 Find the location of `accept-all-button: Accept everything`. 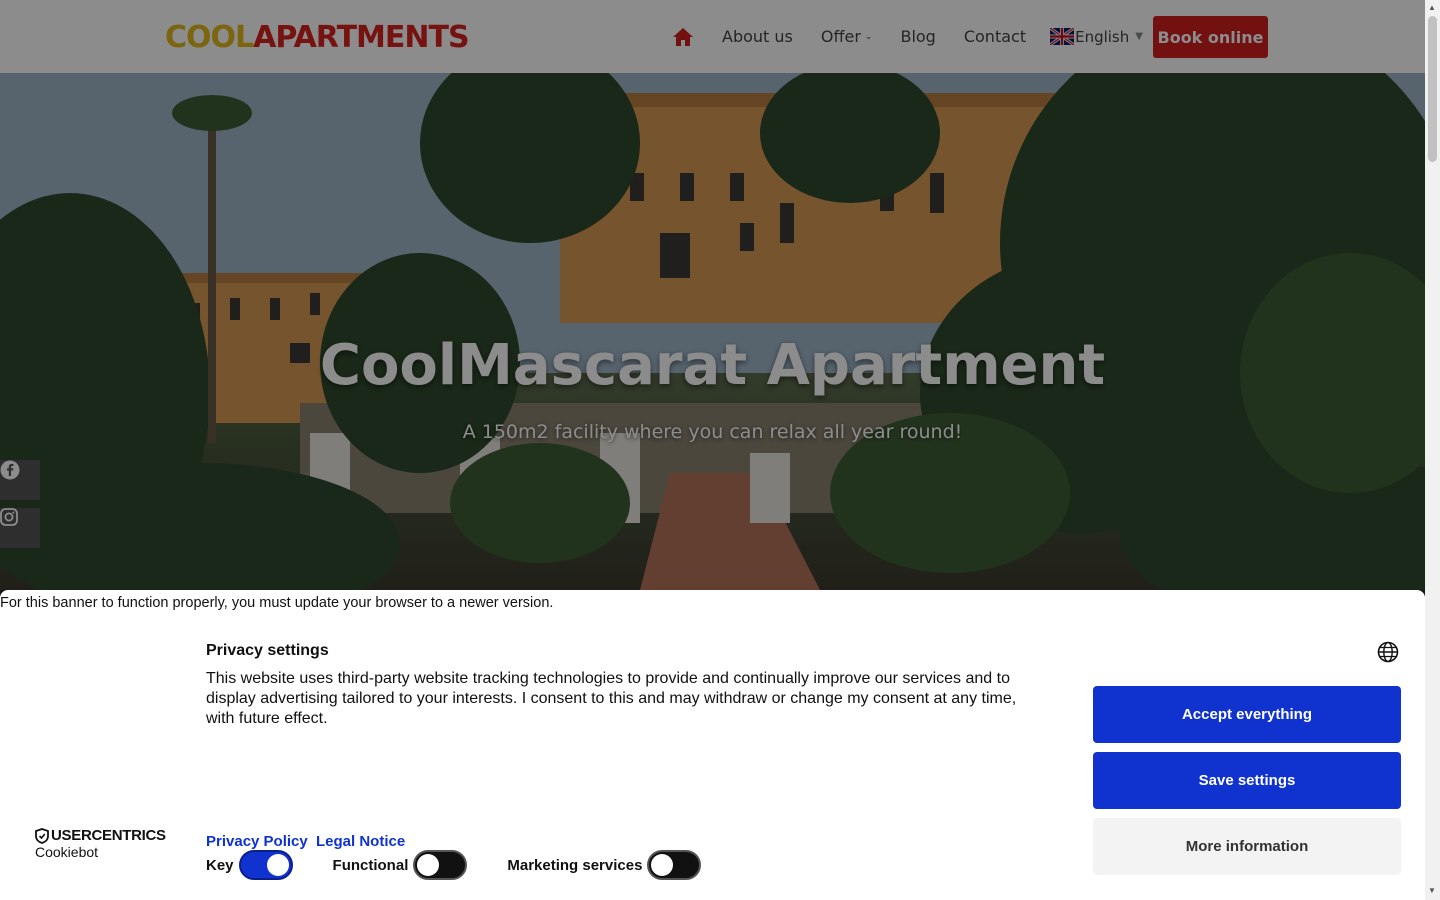

accept-all-button: Accept everything is located at coordinates (1247, 714).